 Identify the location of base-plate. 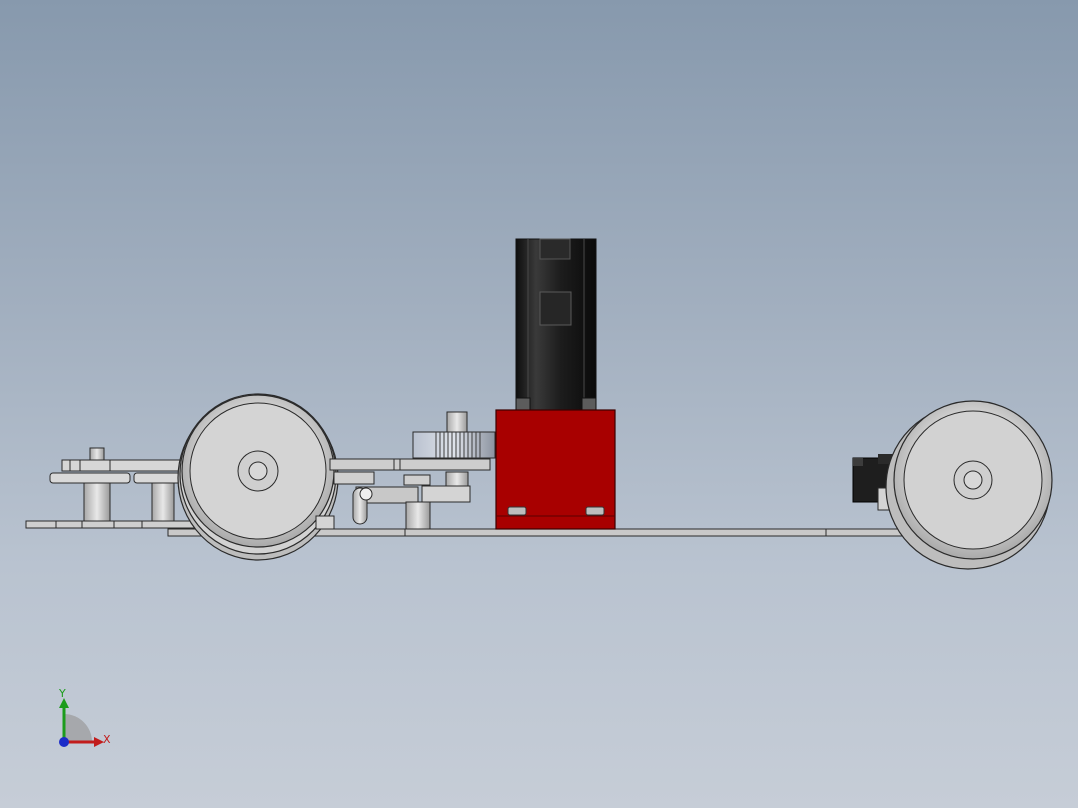
(473, 528).